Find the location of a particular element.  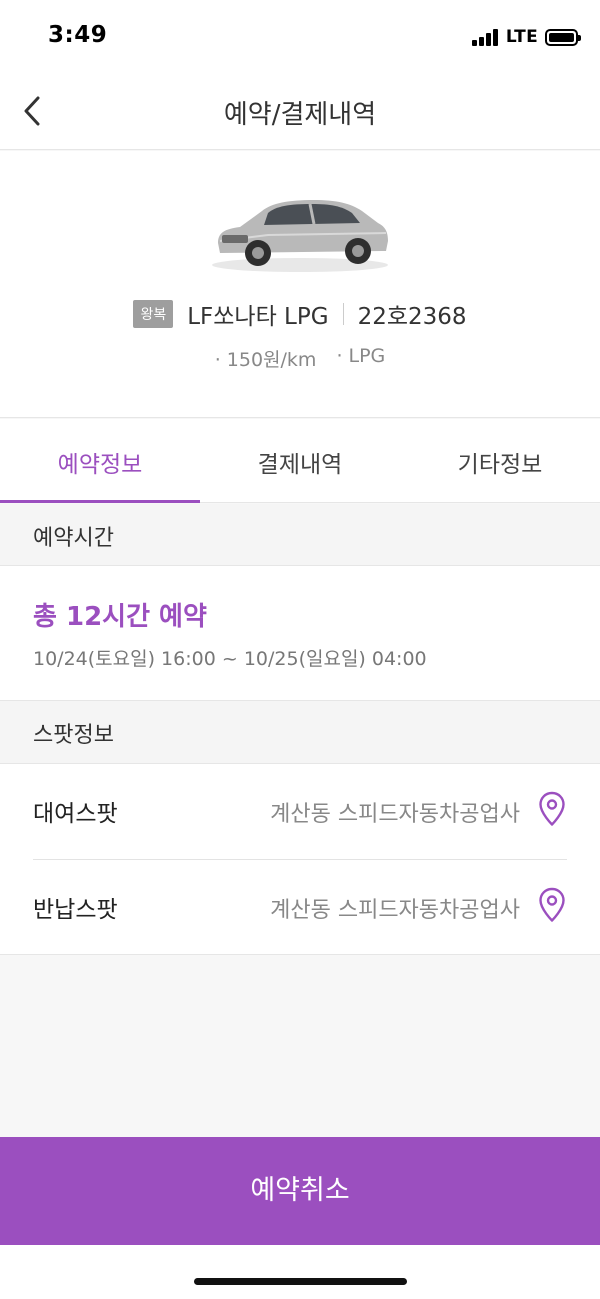

header: 예약/결제내역 is located at coordinates (300, 112).